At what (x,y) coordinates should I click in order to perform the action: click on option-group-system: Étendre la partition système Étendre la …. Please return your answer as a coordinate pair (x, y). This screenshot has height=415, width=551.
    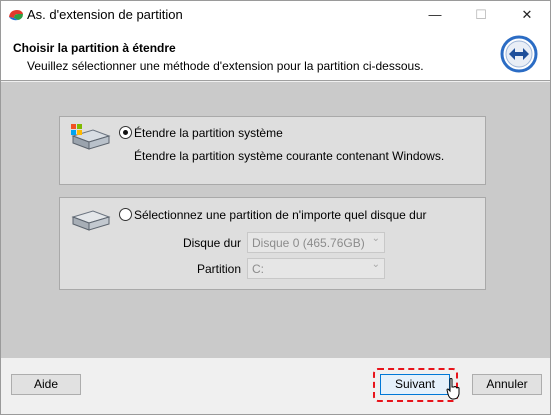
    Looking at the image, I should click on (272, 150).